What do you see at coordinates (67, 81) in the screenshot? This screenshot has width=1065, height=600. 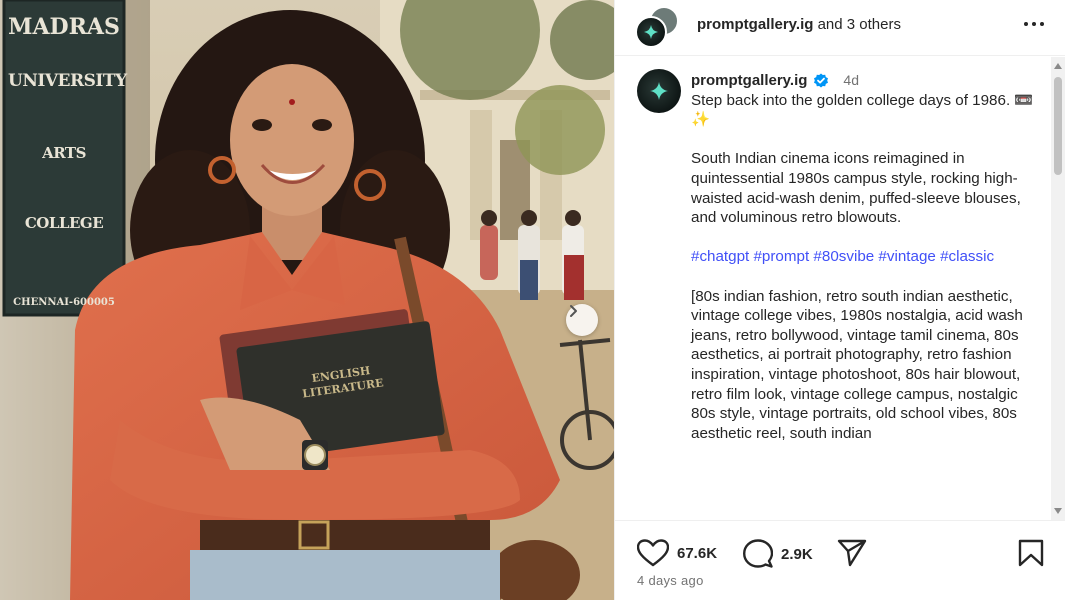 I see `sign-line-2: UNIVERSITY` at bounding box center [67, 81].